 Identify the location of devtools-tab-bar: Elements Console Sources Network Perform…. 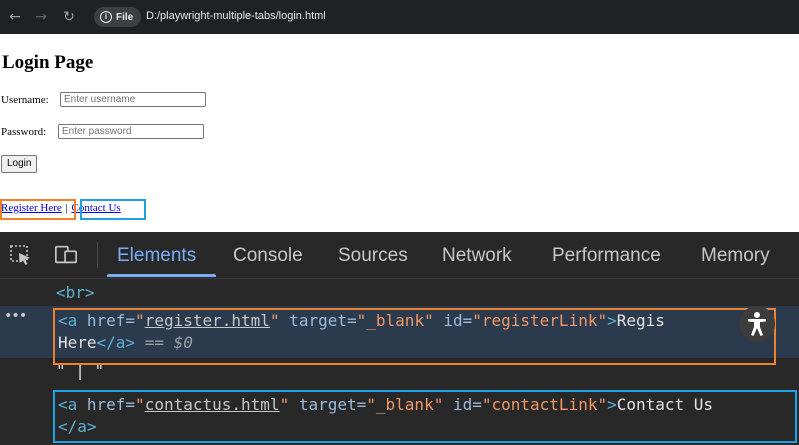
(399, 255).